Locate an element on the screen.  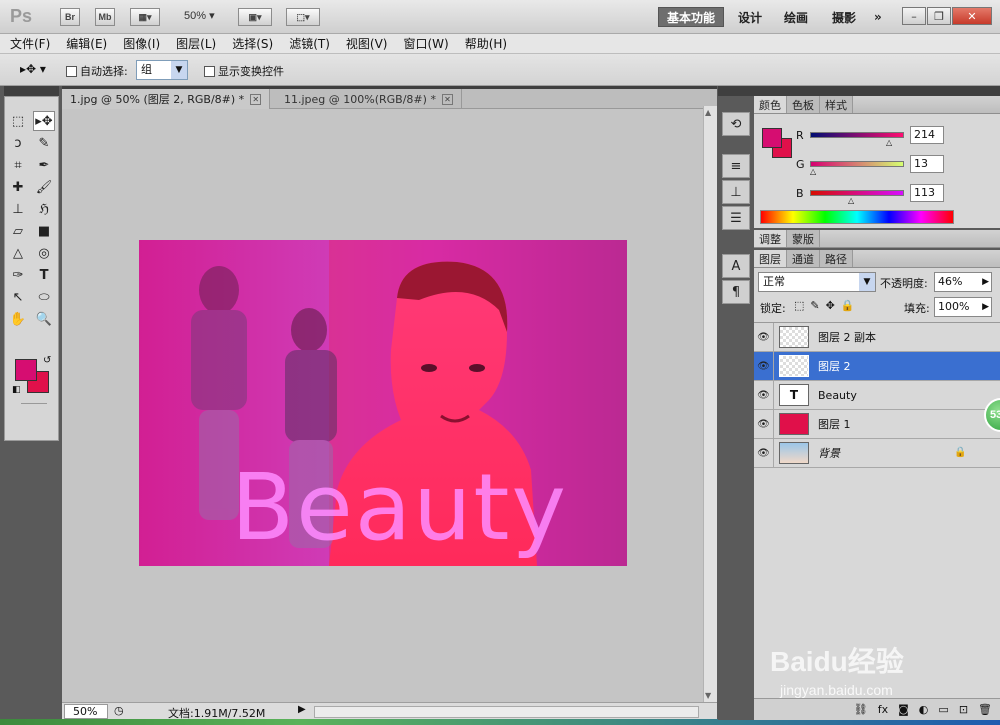
foreground-color-swatch is located at coordinates (26, 370).